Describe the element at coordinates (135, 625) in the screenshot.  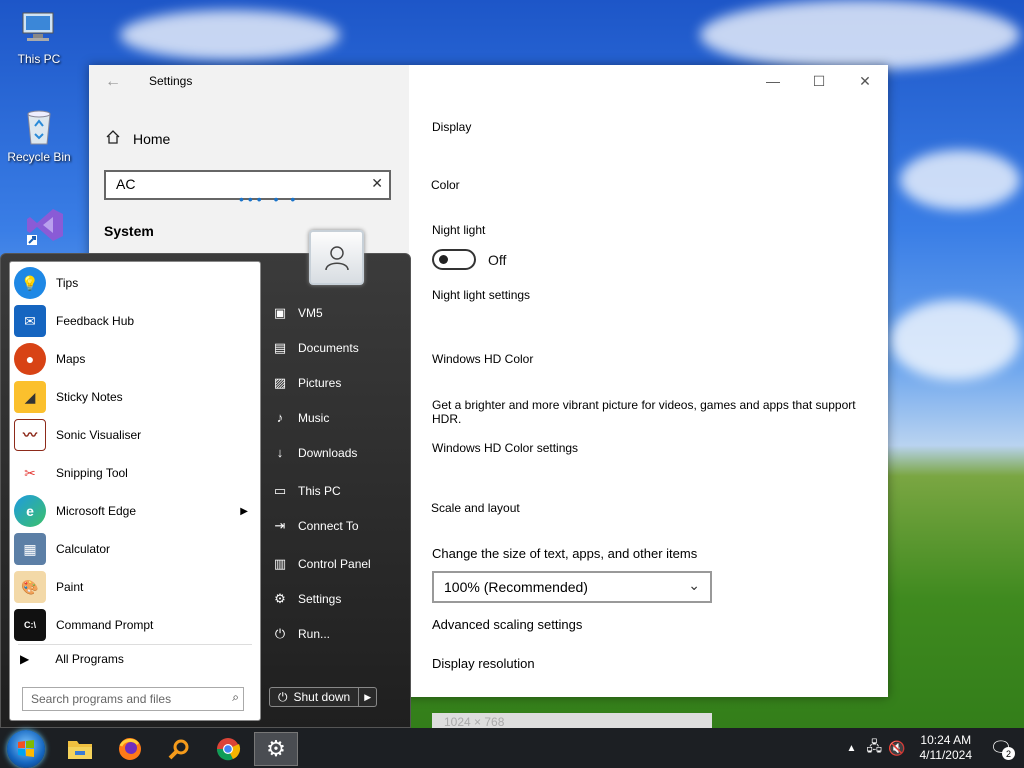
I see `program-command-prompt: C:\ Command Prompt` at that location.